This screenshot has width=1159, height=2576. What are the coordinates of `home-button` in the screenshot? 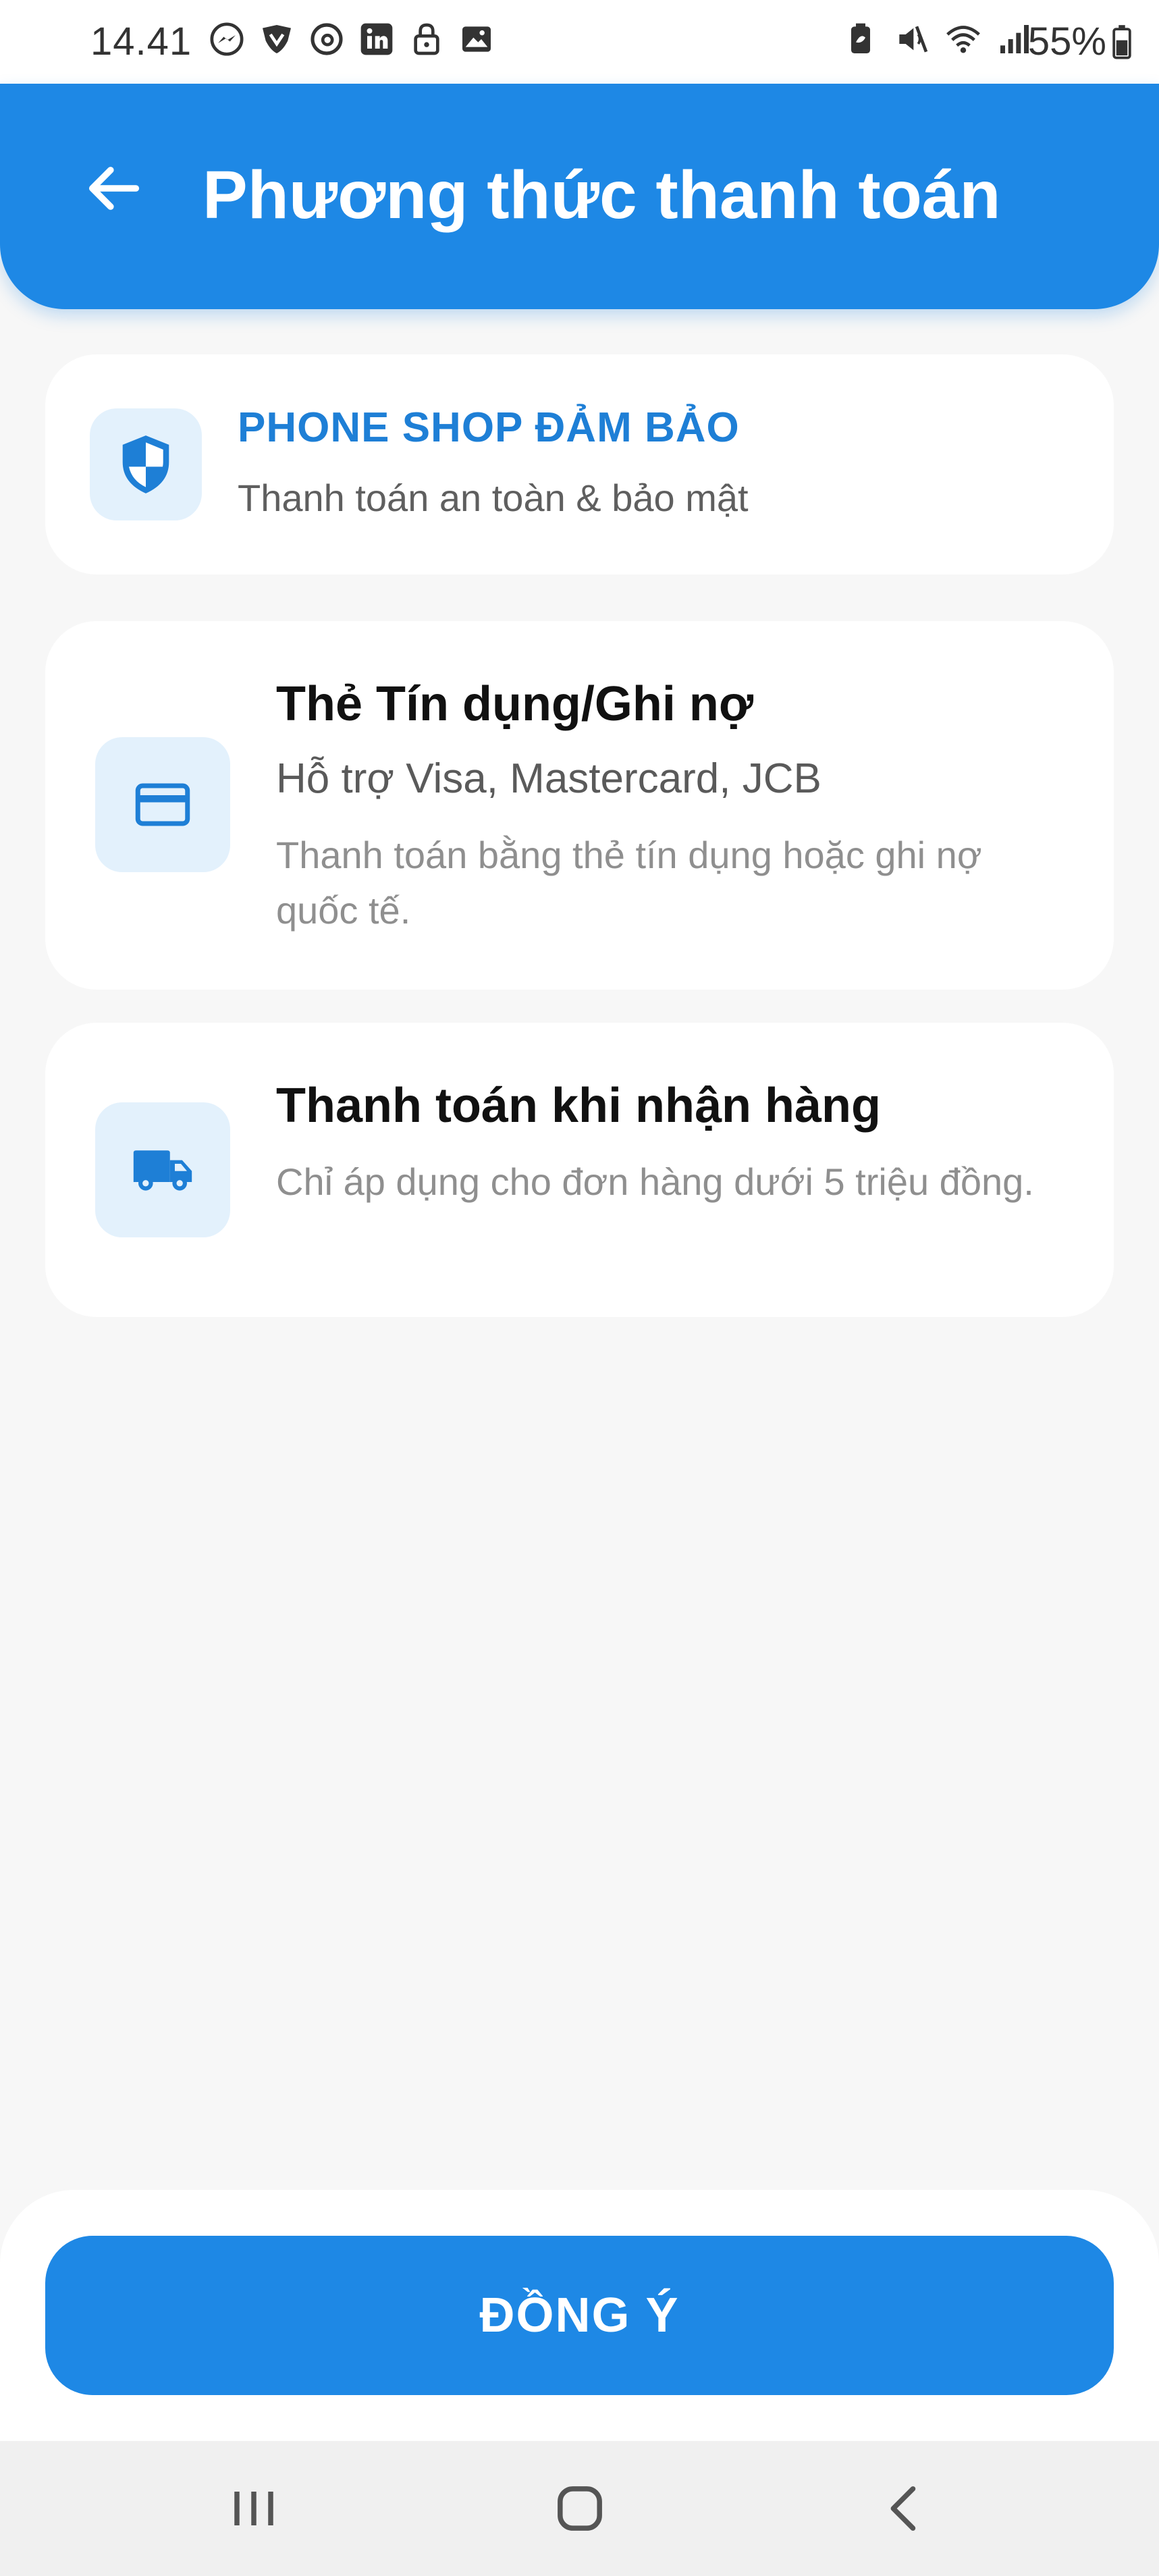 It's located at (580, 2508).